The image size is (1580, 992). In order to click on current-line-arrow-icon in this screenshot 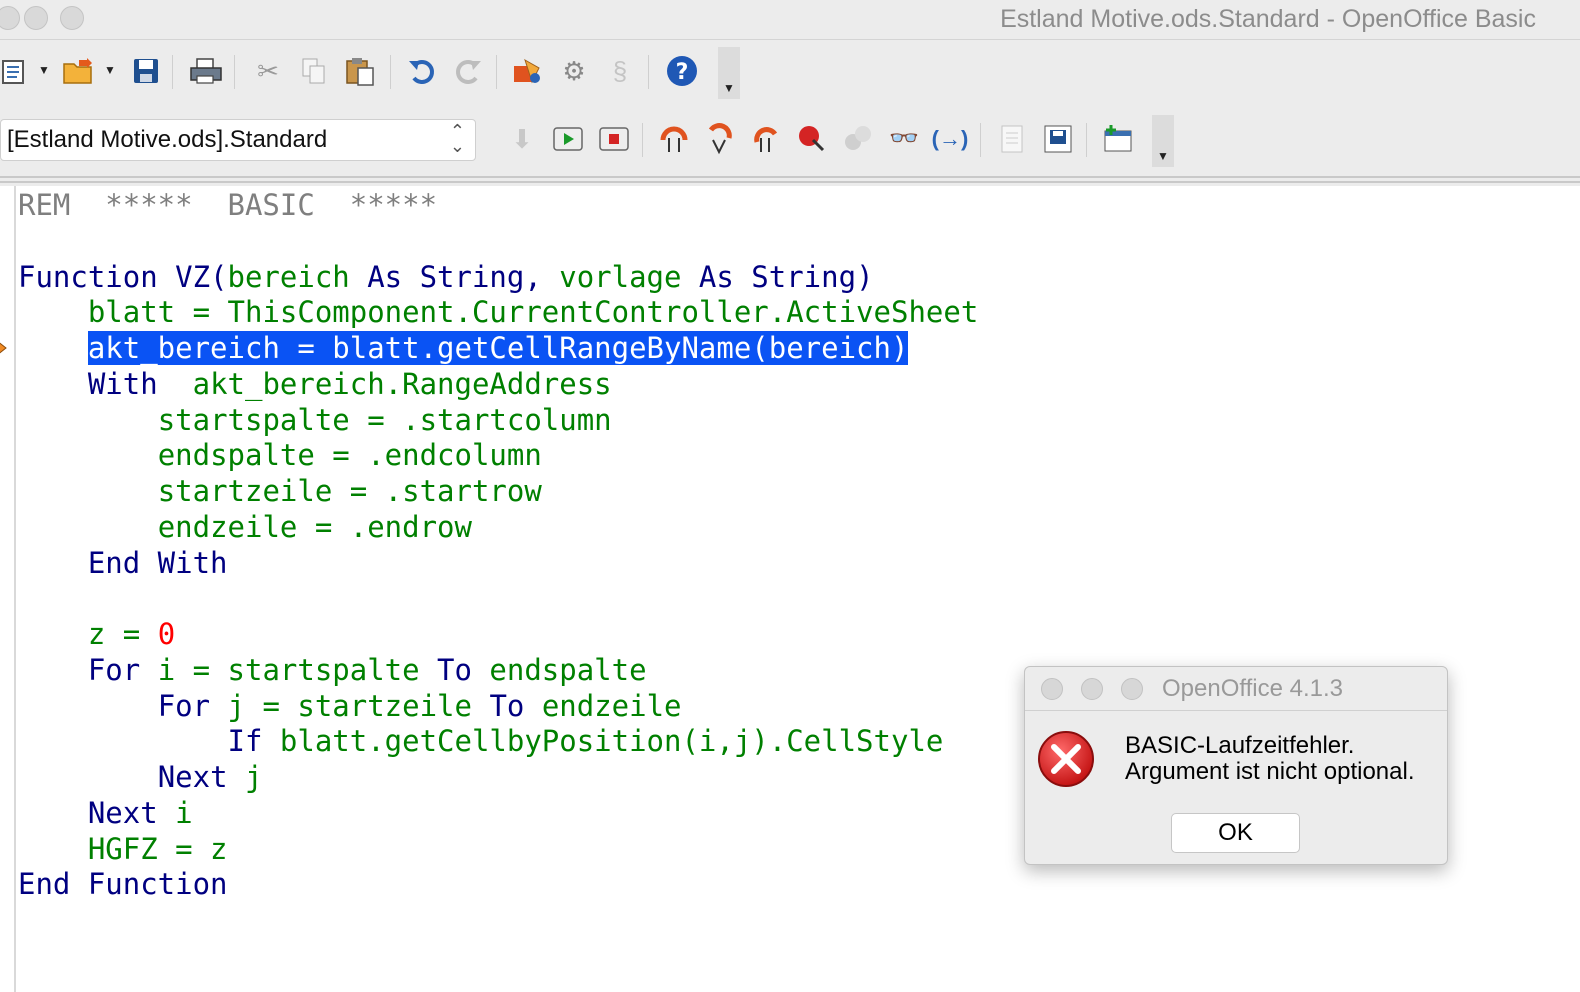, I will do `click(3, 348)`.